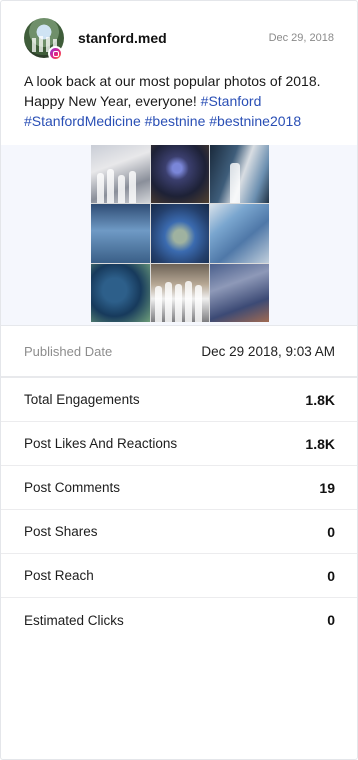  I want to click on post-date: Dec 29, 2018, so click(301, 38).